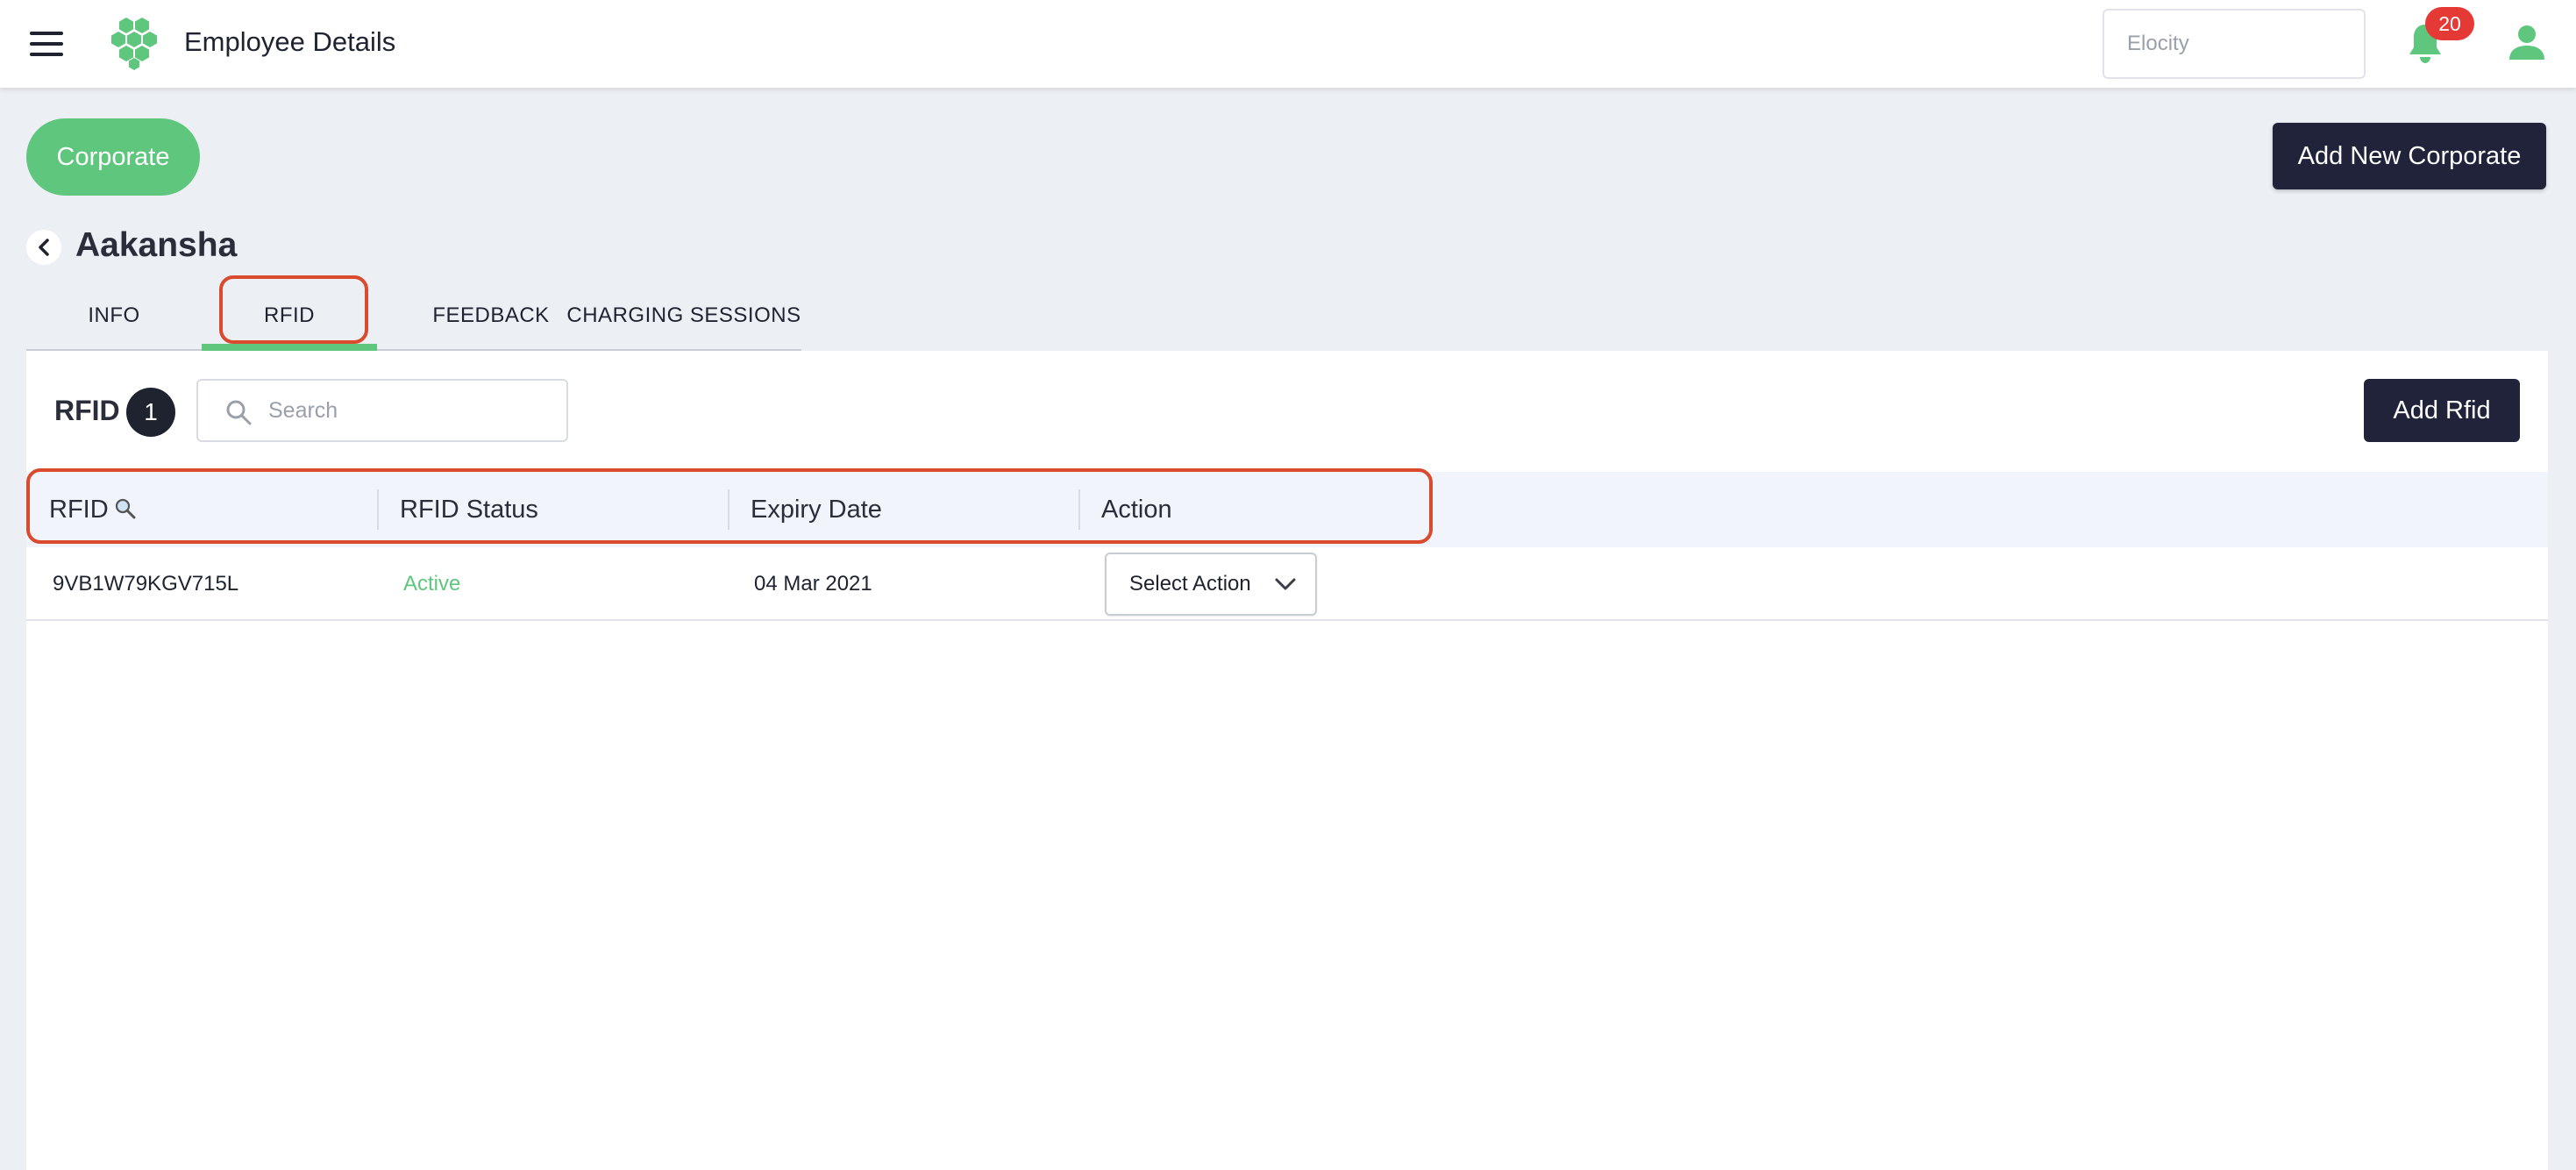 The image size is (2576, 1170). Describe the element at coordinates (87, 410) in the screenshot. I see `section-title: RFID` at that location.